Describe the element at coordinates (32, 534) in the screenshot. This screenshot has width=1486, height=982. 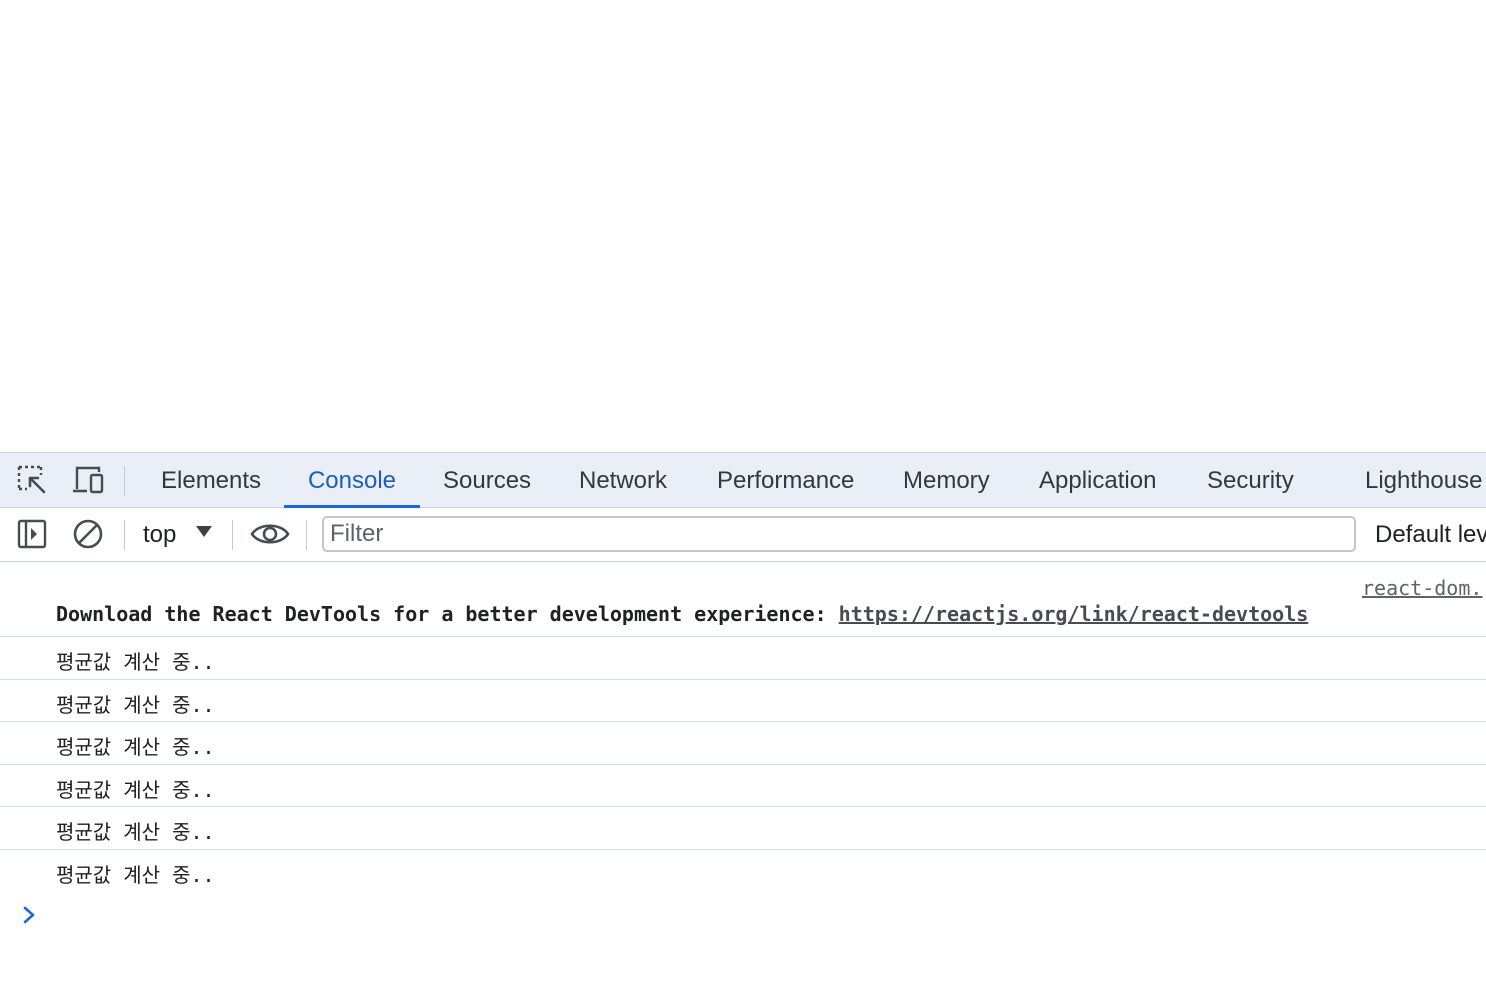
I see `console-sidebar-icon` at that location.